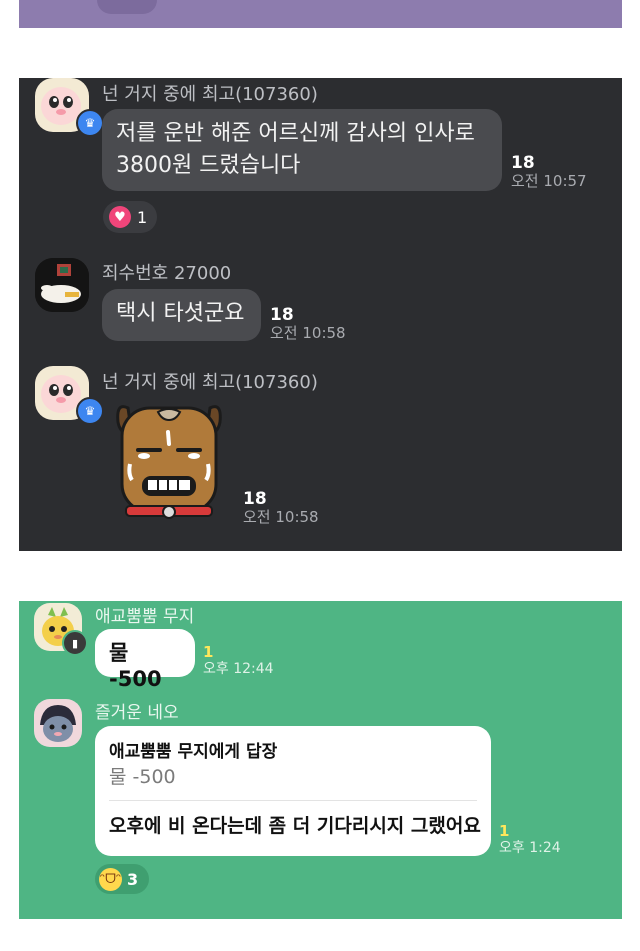  What do you see at coordinates (293, 800) in the screenshot?
I see `reply-divider` at bounding box center [293, 800].